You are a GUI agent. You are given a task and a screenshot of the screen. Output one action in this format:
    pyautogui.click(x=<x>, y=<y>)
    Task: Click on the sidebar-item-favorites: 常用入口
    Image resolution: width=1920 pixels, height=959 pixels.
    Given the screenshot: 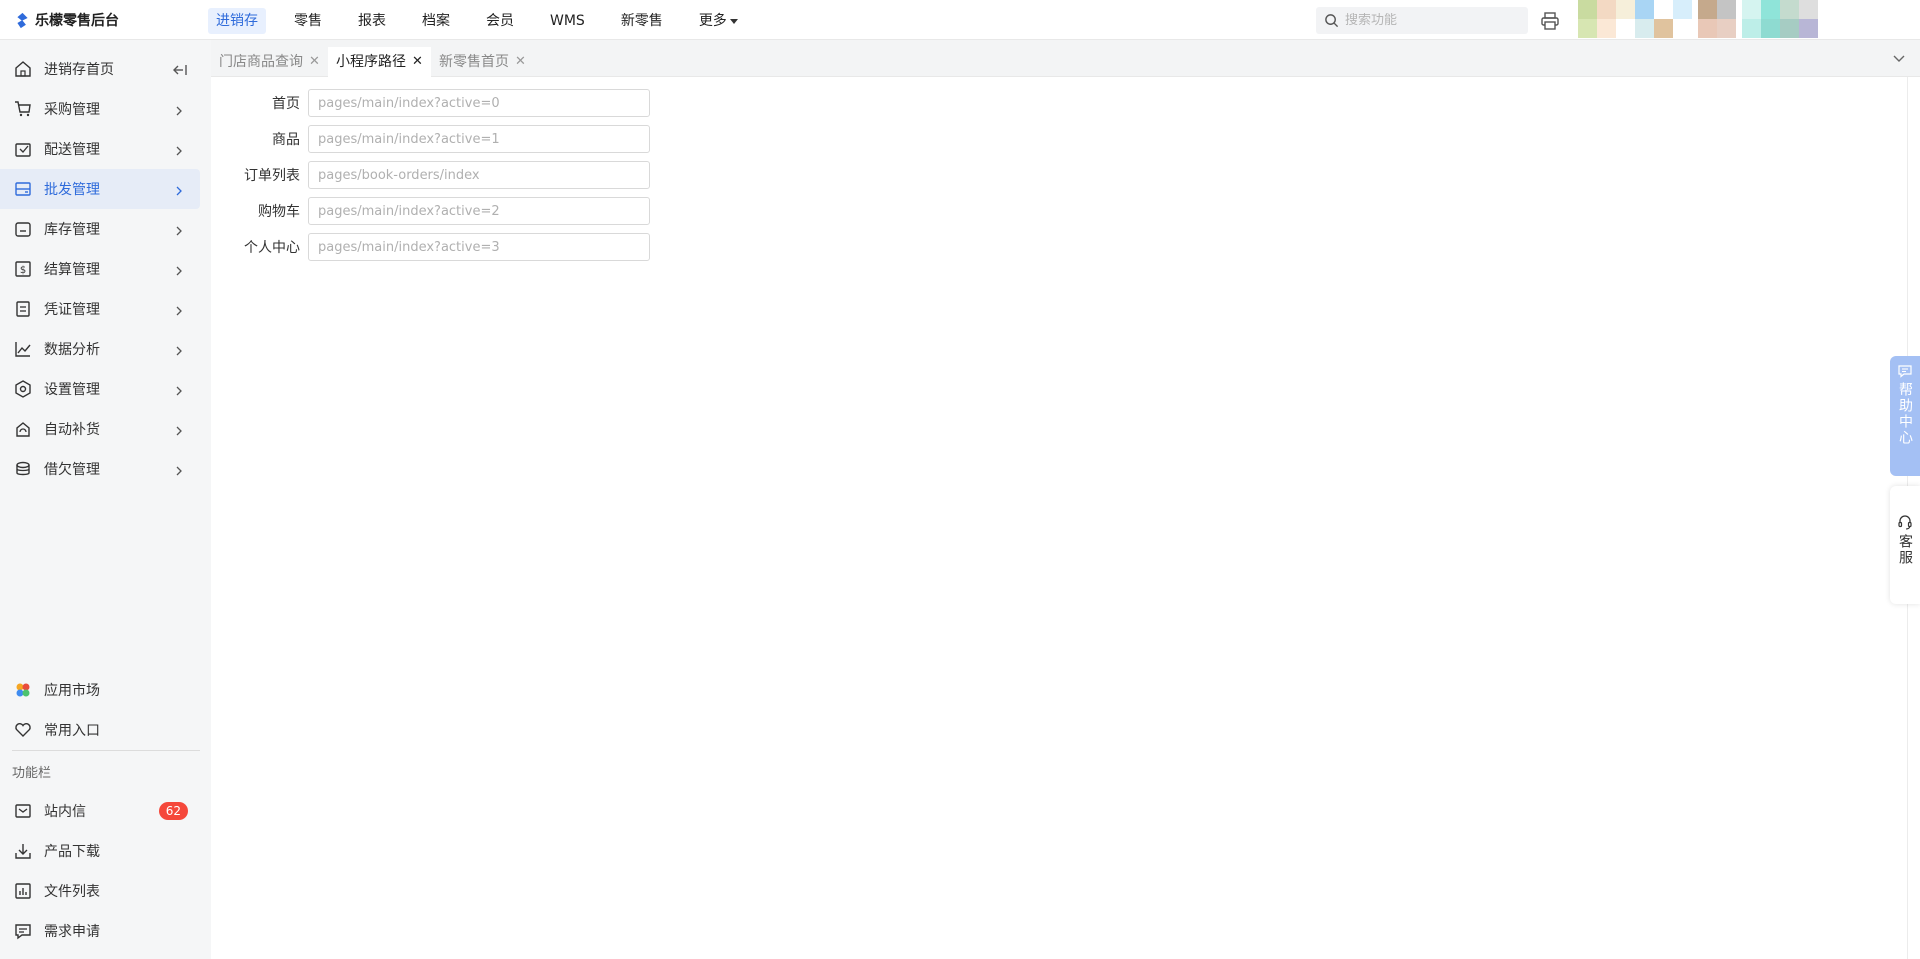 What is the action you would take?
    pyautogui.click(x=100, y=730)
    